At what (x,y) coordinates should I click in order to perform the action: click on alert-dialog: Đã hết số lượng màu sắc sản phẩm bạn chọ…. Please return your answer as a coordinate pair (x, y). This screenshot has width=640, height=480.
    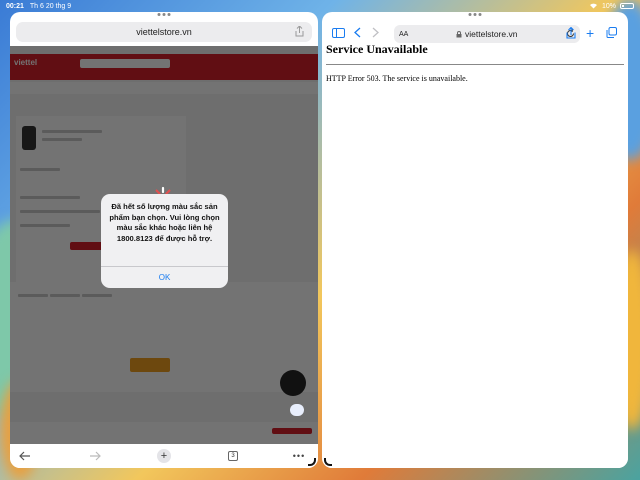
    Looking at the image, I should click on (164, 241).